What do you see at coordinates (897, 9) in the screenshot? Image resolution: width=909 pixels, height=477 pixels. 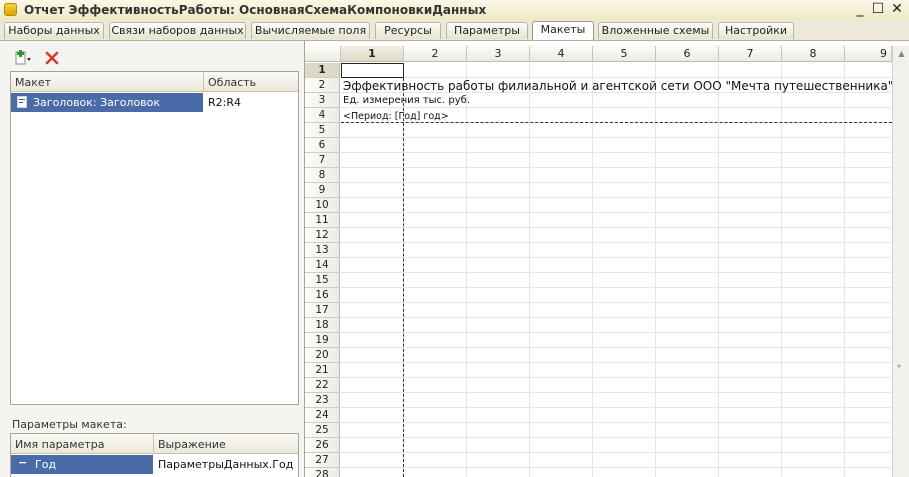 I see `close-button: ✕` at bounding box center [897, 9].